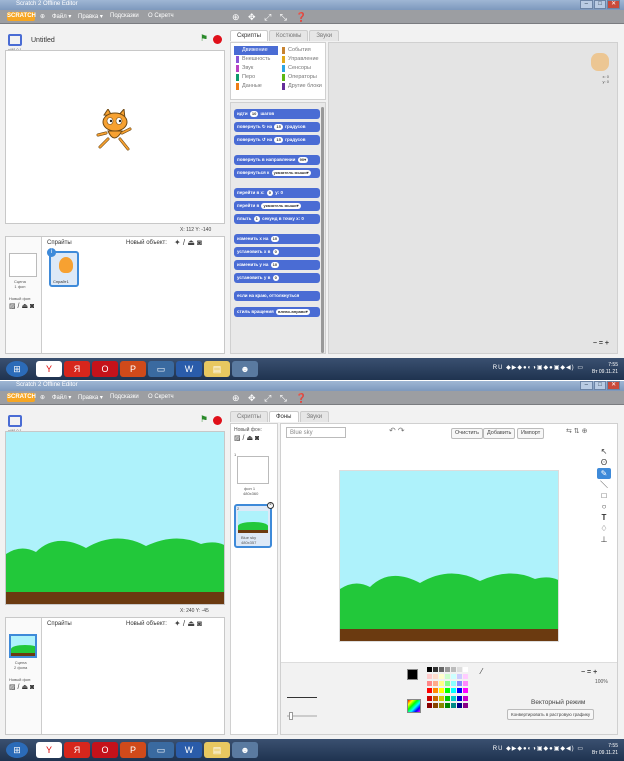  I want to click on stage-thumbnail, so click(23, 646).